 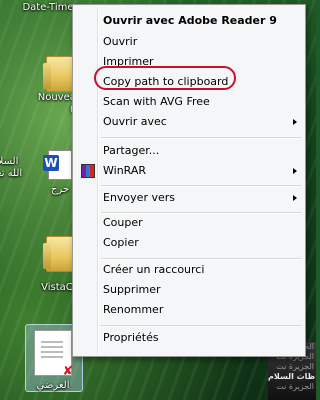 I want to click on menu-item-create-shortcut: Créer un raccourci, so click(x=189, y=270).